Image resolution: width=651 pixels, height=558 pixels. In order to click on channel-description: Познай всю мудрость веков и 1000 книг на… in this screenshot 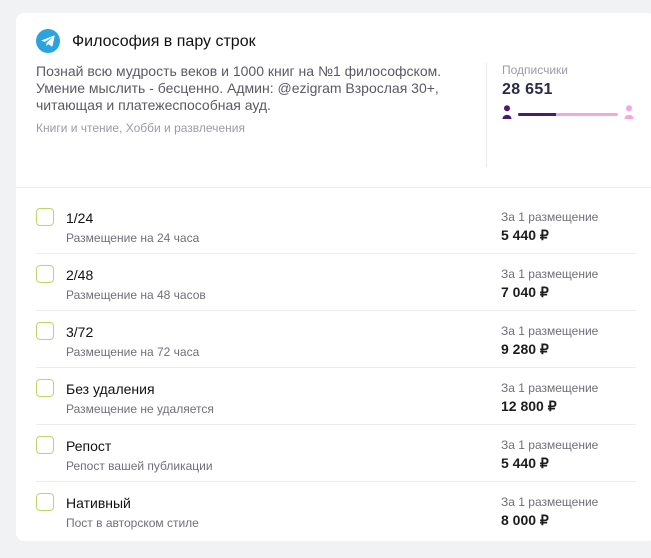, I will do `click(239, 88)`.